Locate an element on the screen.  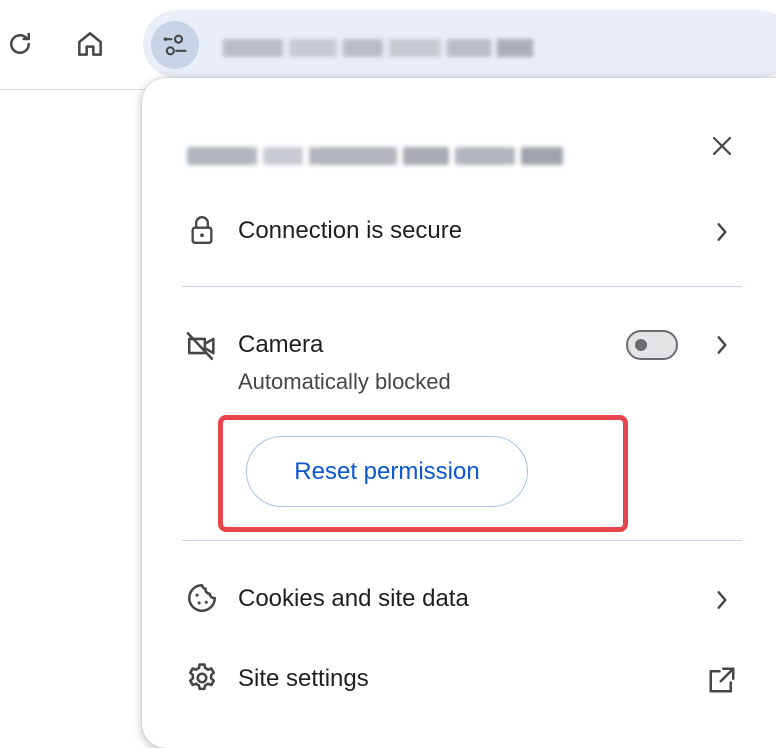
open-external-icon is located at coordinates (722, 680).